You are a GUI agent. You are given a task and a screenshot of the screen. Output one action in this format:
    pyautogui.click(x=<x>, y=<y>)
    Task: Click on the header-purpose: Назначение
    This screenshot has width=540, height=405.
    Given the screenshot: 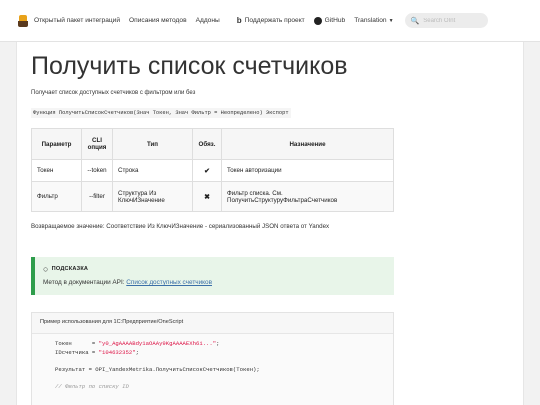 What is the action you would take?
    pyautogui.click(x=307, y=144)
    